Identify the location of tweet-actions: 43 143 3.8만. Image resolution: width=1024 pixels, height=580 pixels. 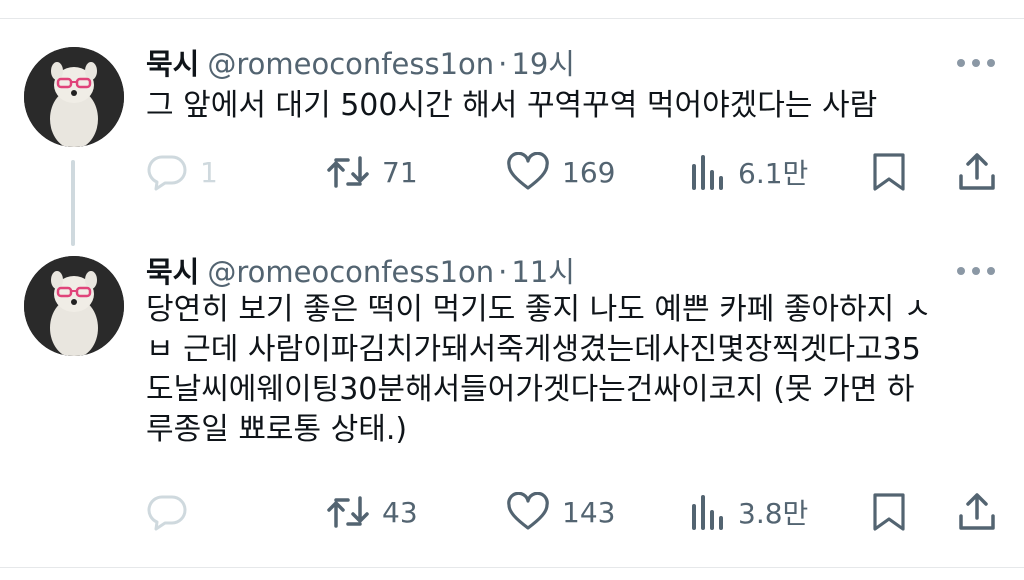
(576, 512).